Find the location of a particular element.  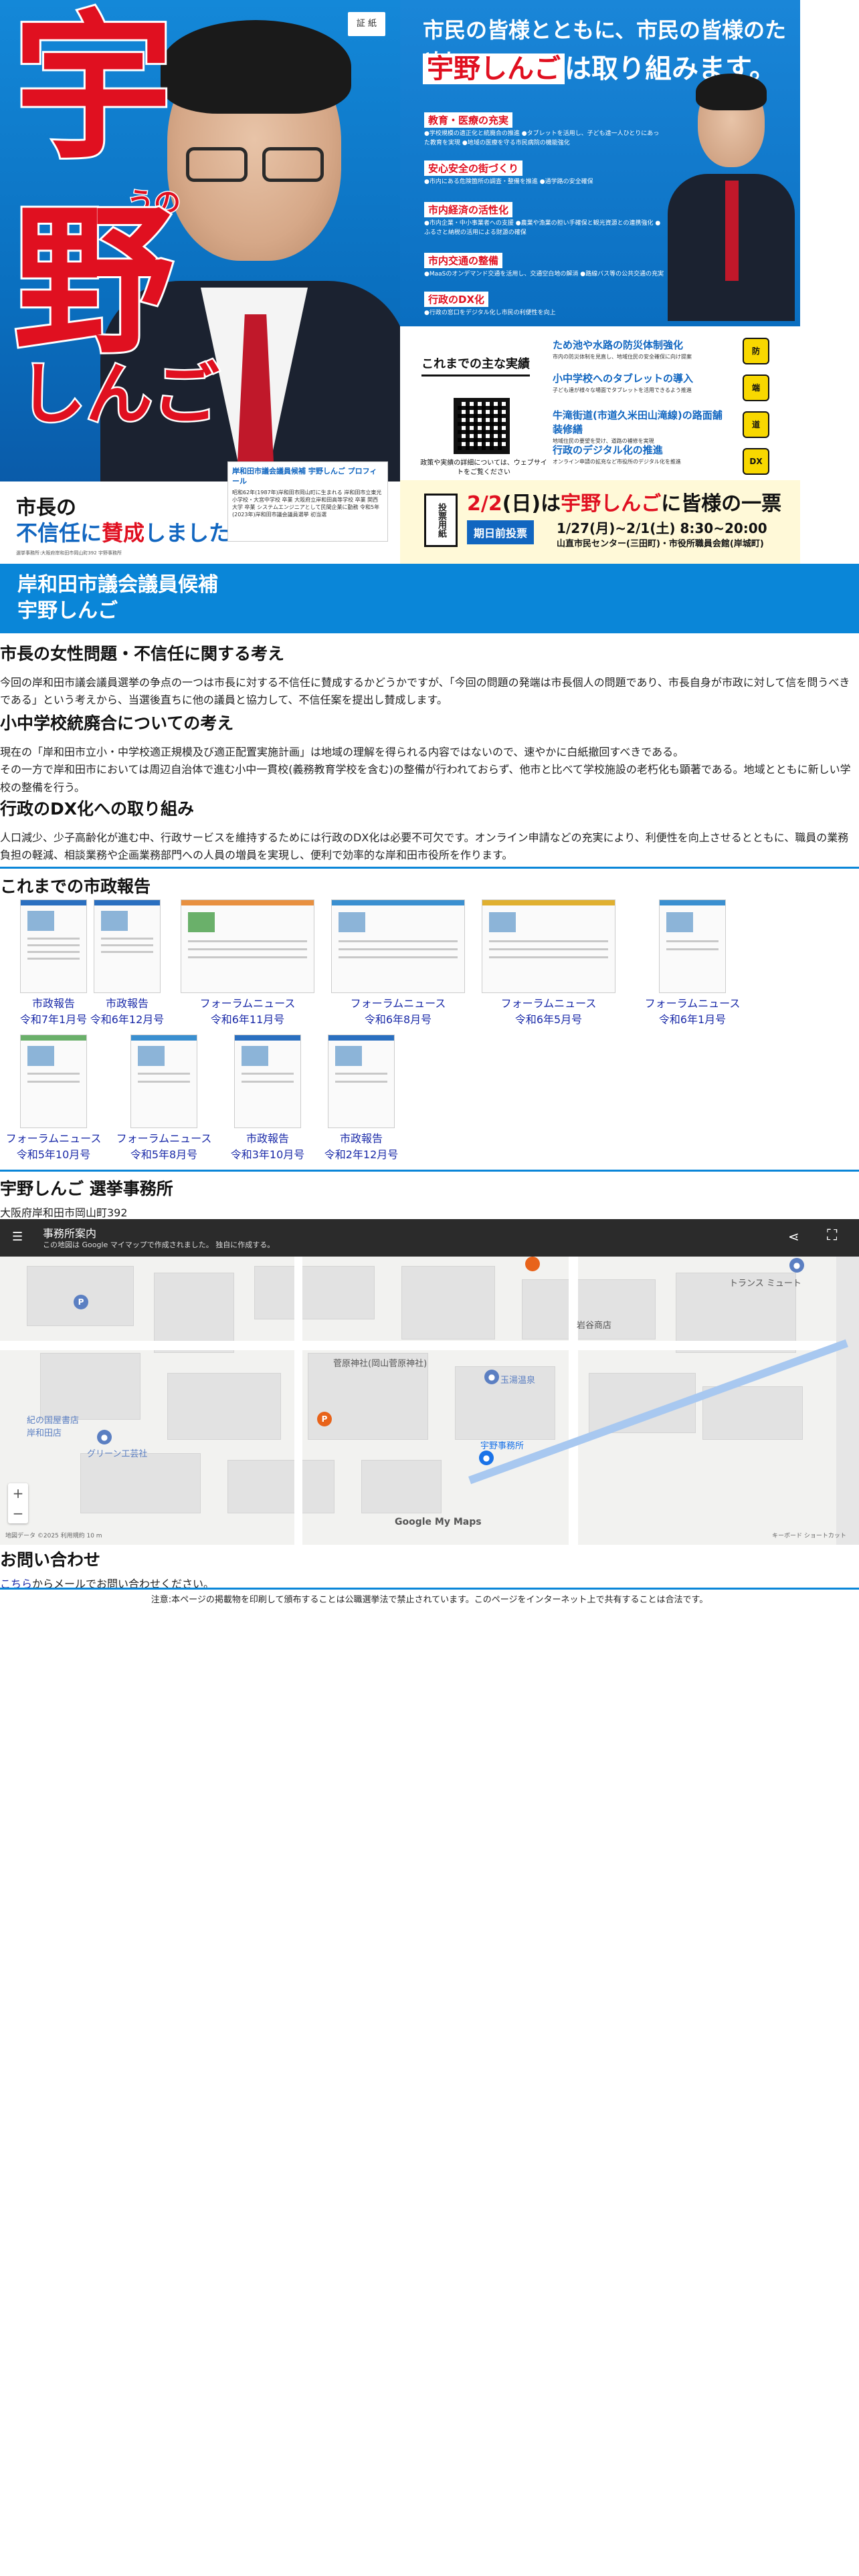

report-link: 市政報告 令和3年10月号 is located at coordinates (267, 1099).